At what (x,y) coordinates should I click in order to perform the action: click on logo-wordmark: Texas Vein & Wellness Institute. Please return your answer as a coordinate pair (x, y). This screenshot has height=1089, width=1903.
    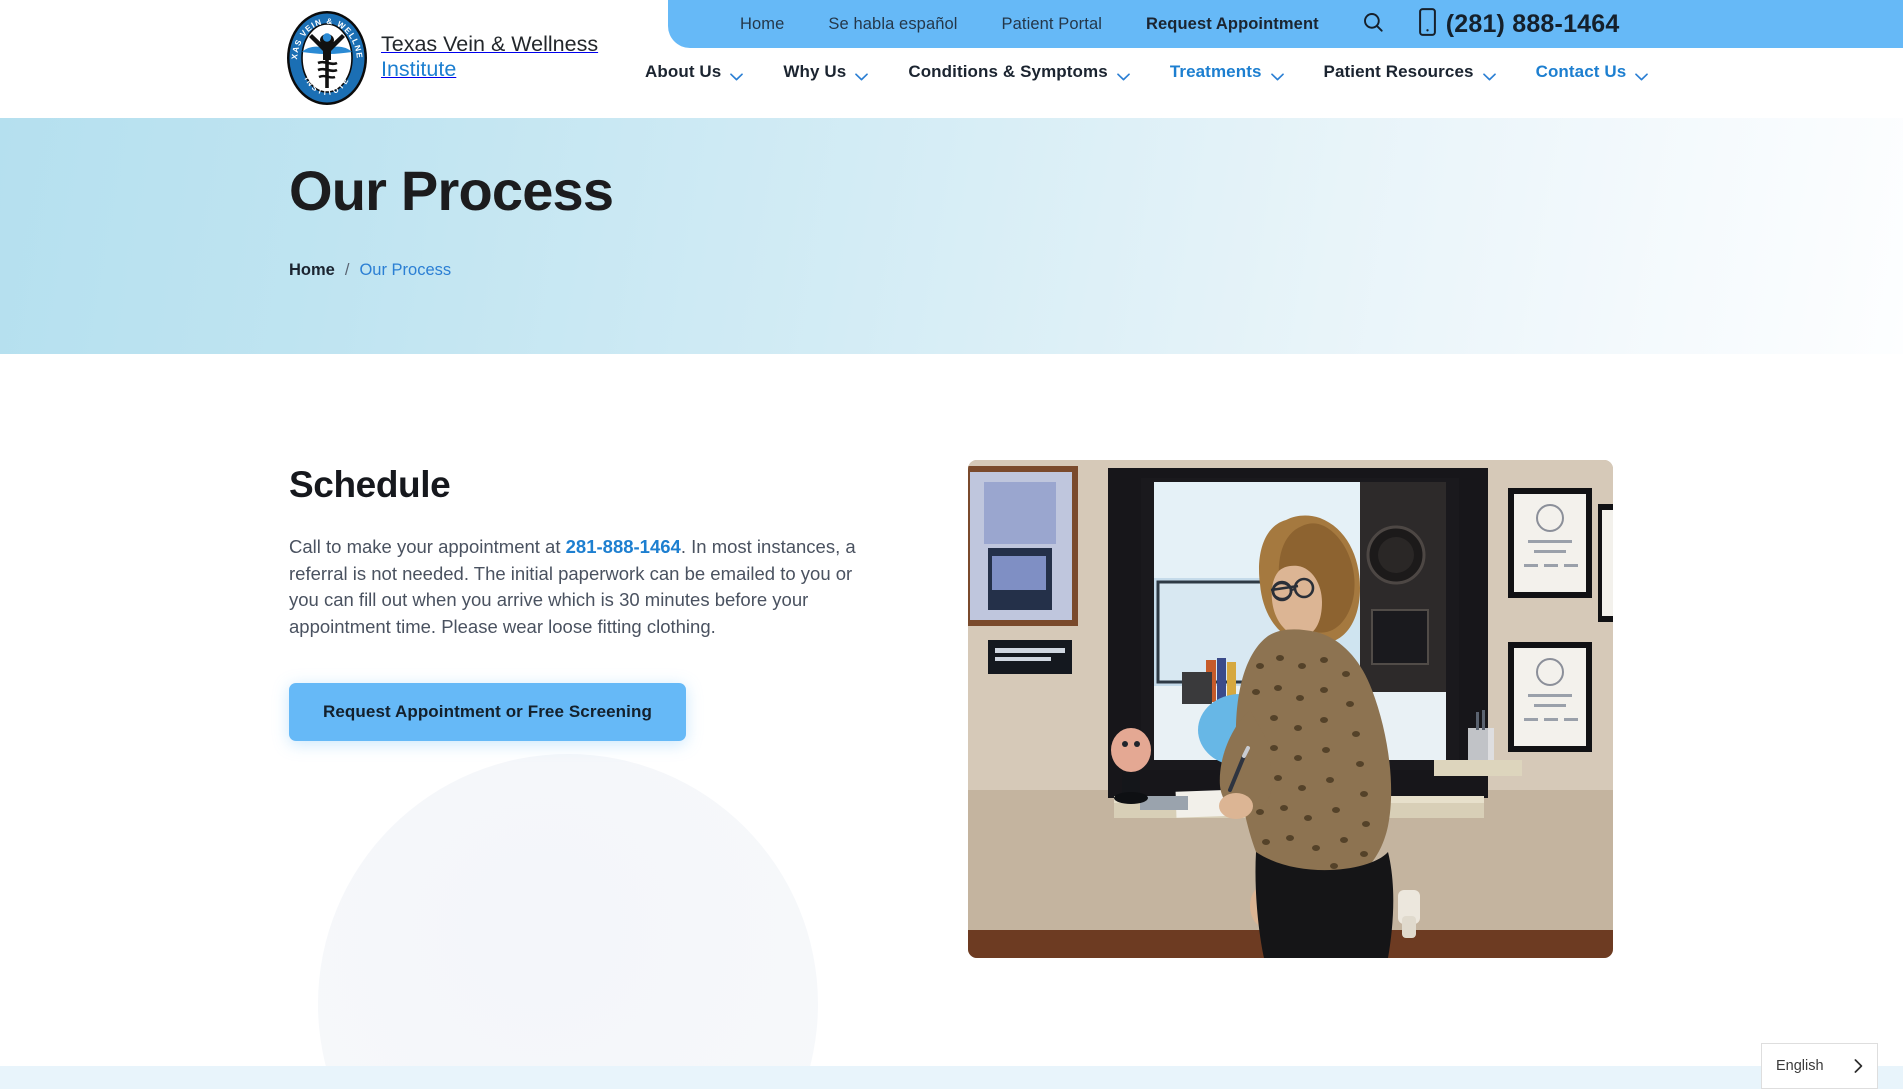
    Looking at the image, I should click on (489, 57).